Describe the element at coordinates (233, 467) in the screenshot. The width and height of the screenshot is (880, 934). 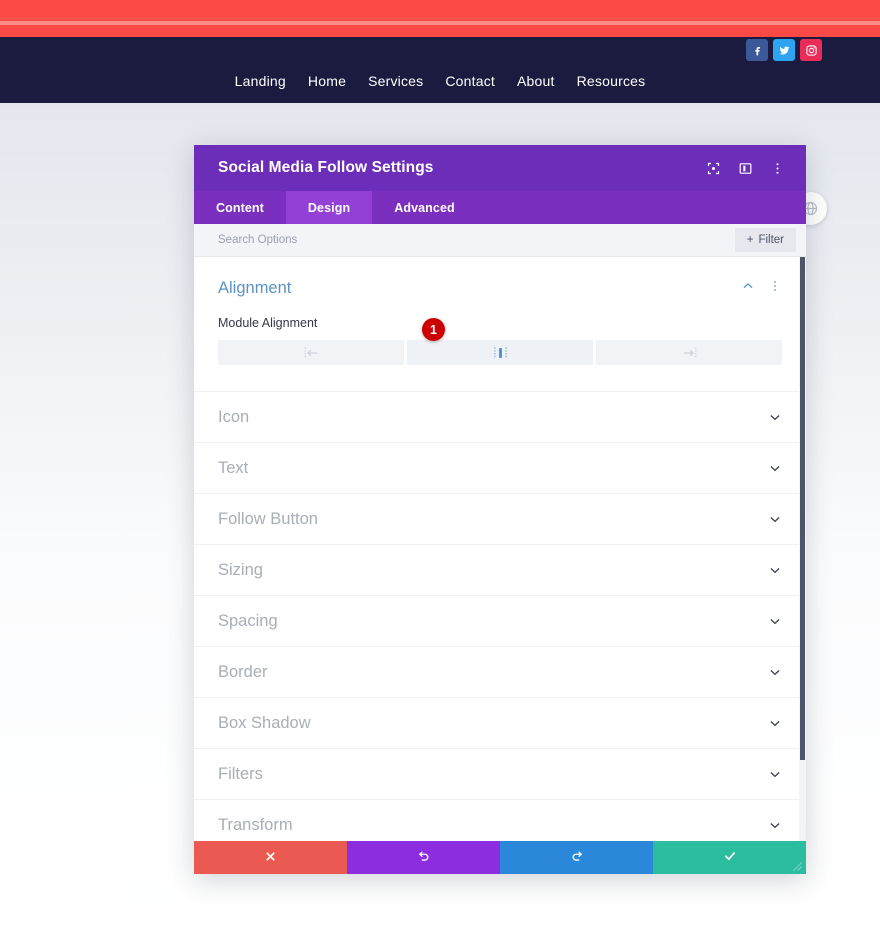
I see `section-label: Text` at that location.